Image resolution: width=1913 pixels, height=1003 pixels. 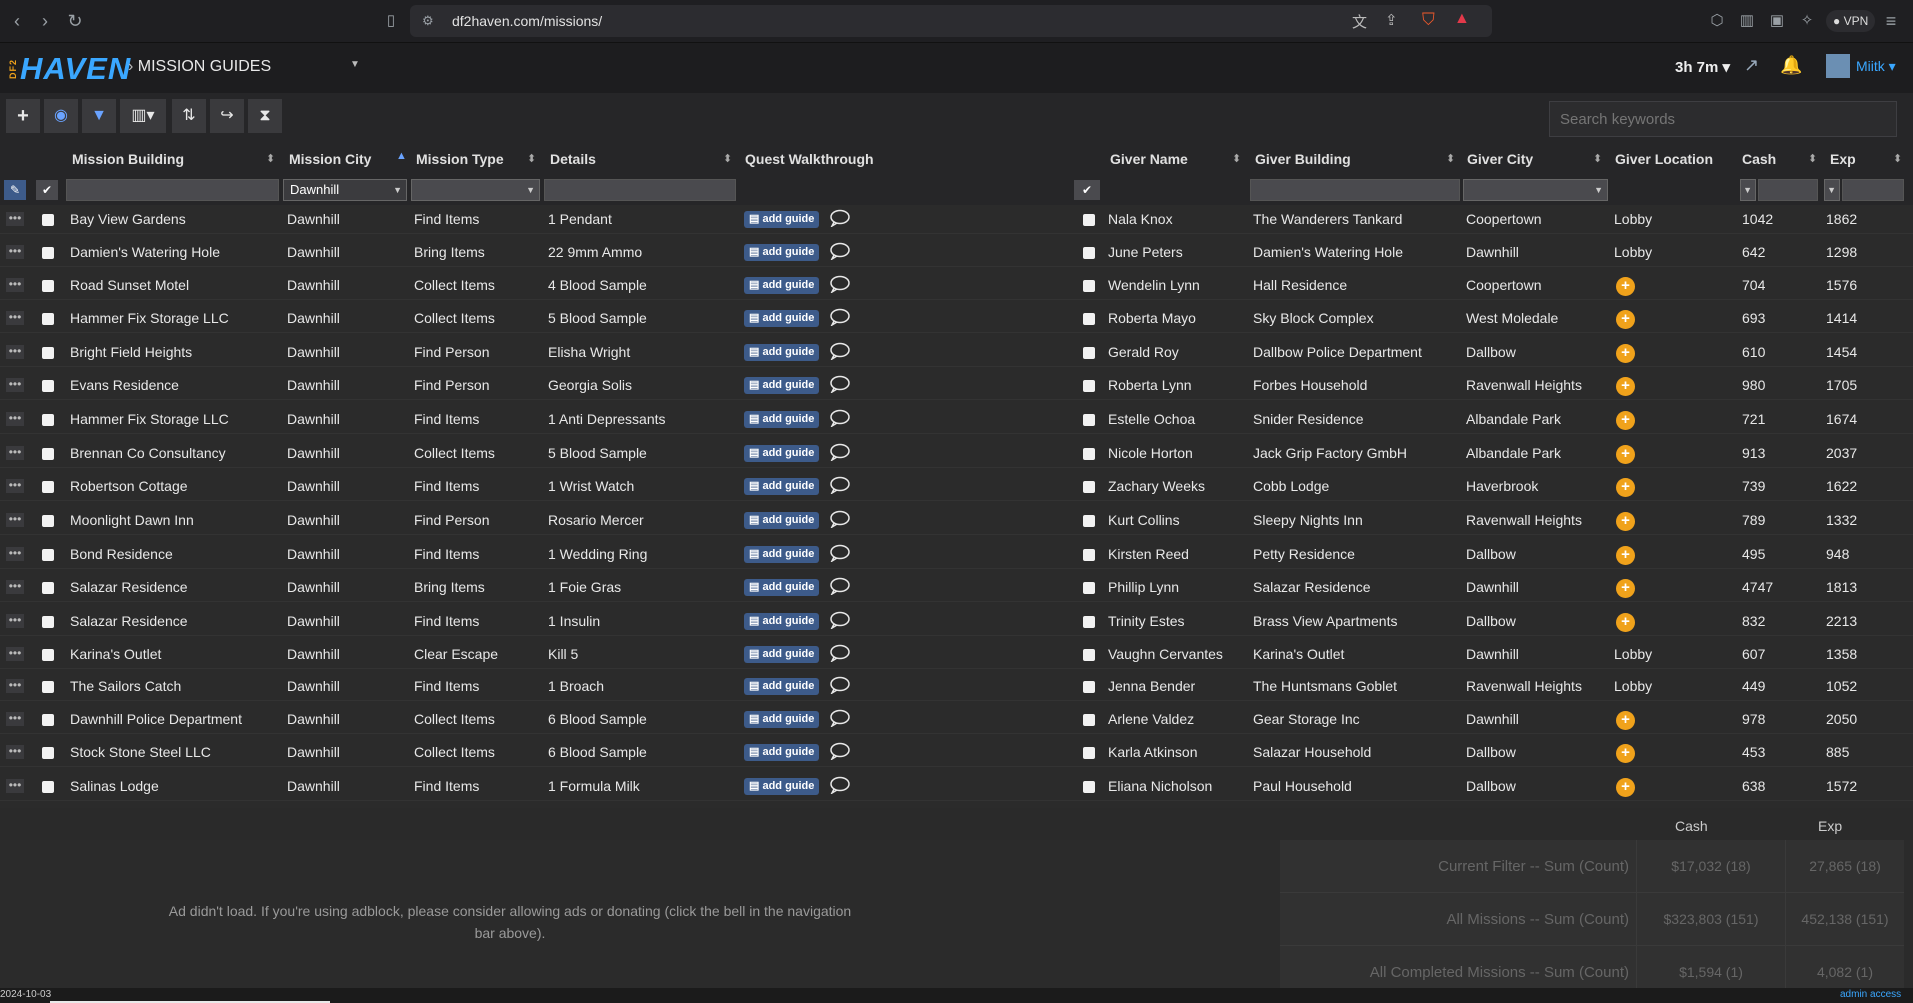 What do you see at coordinates (1791, 65) in the screenshot?
I see `bell-icon: 🔔` at bounding box center [1791, 65].